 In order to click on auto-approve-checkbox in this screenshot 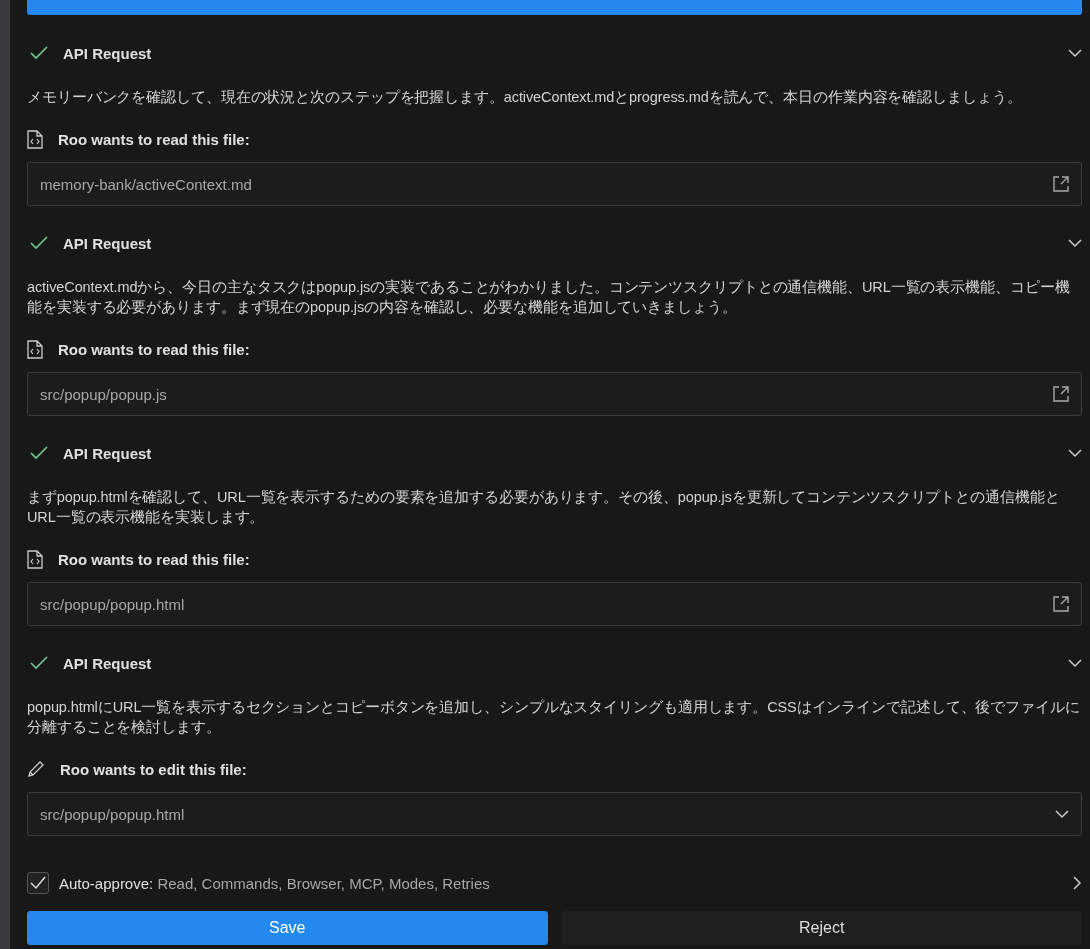, I will do `click(38, 883)`.